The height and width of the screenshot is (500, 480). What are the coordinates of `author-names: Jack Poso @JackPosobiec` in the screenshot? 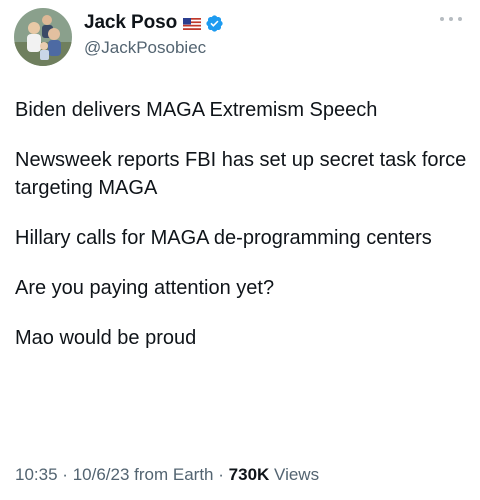 It's located at (154, 34).